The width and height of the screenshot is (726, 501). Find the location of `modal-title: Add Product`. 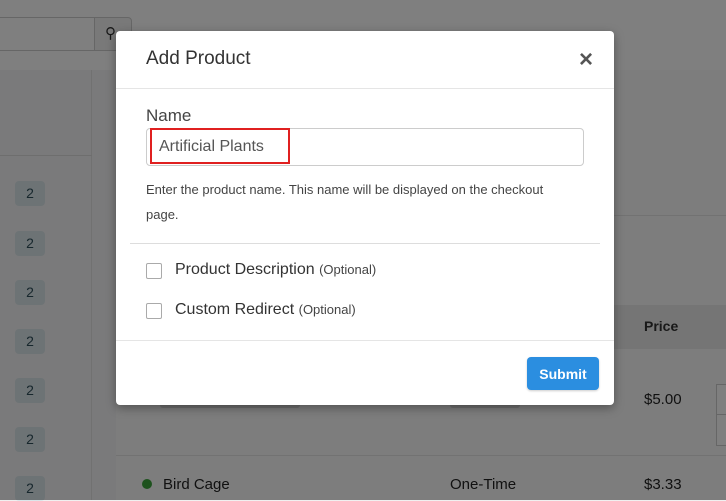

modal-title: Add Product is located at coordinates (198, 58).